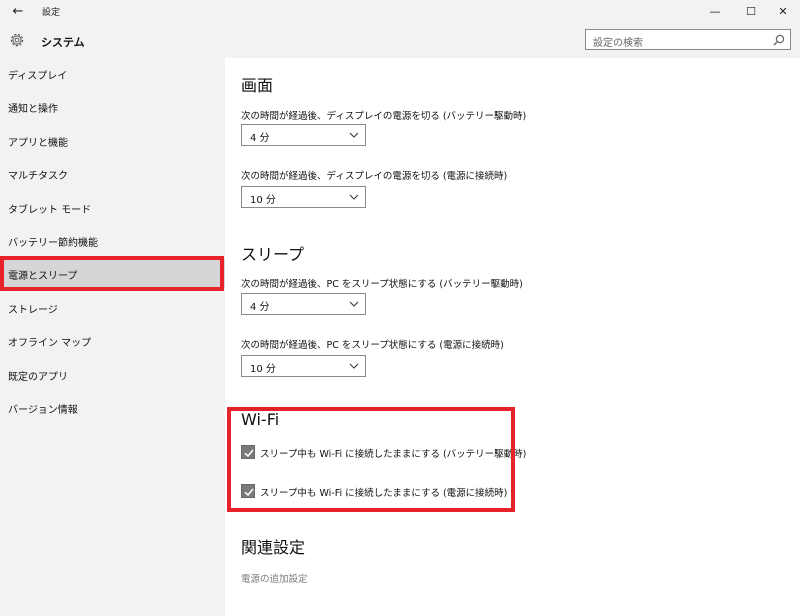 The height and width of the screenshot is (616, 800). Describe the element at coordinates (18, 12) in the screenshot. I see `back-button: ←` at that location.